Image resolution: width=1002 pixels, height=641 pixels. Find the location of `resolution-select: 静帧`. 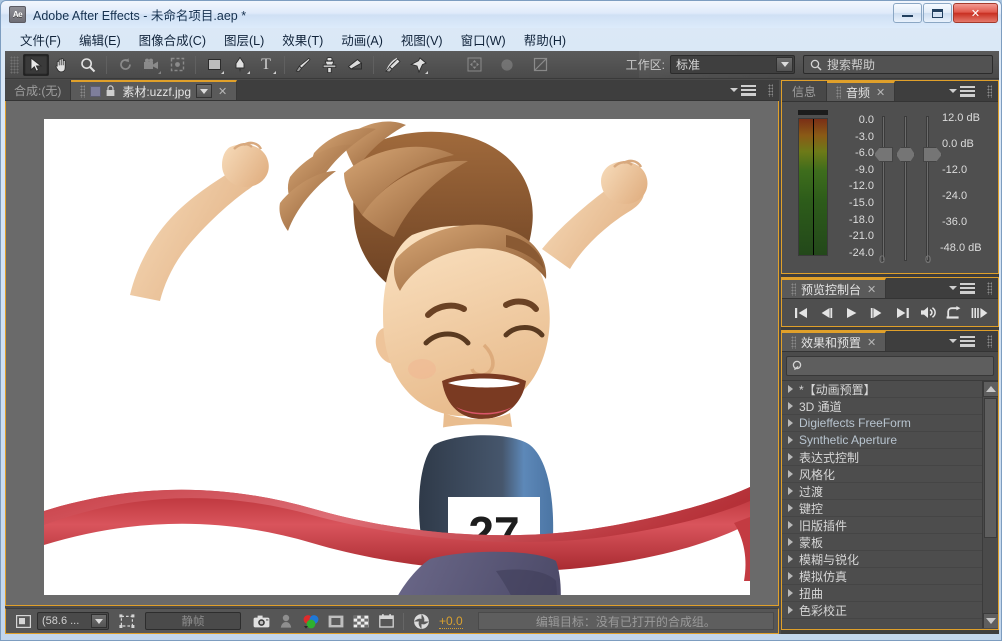

resolution-select: 静帧 is located at coordinates (193, 621).